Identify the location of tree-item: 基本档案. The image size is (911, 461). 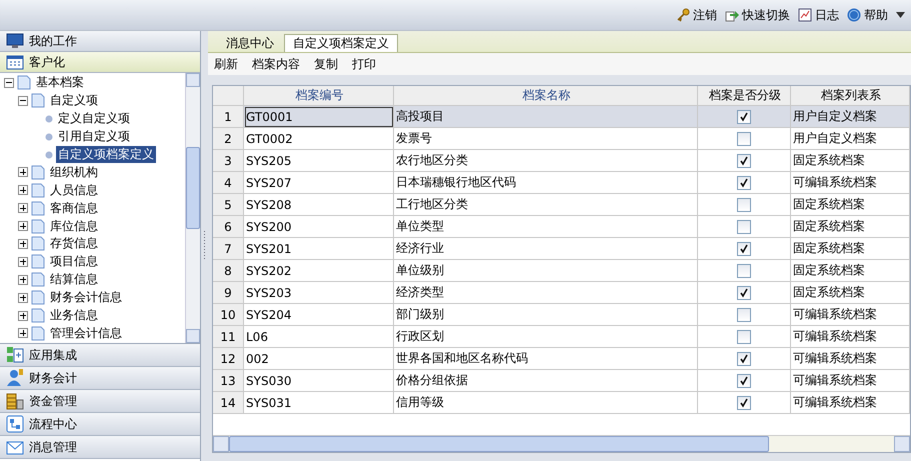
(60, 83).